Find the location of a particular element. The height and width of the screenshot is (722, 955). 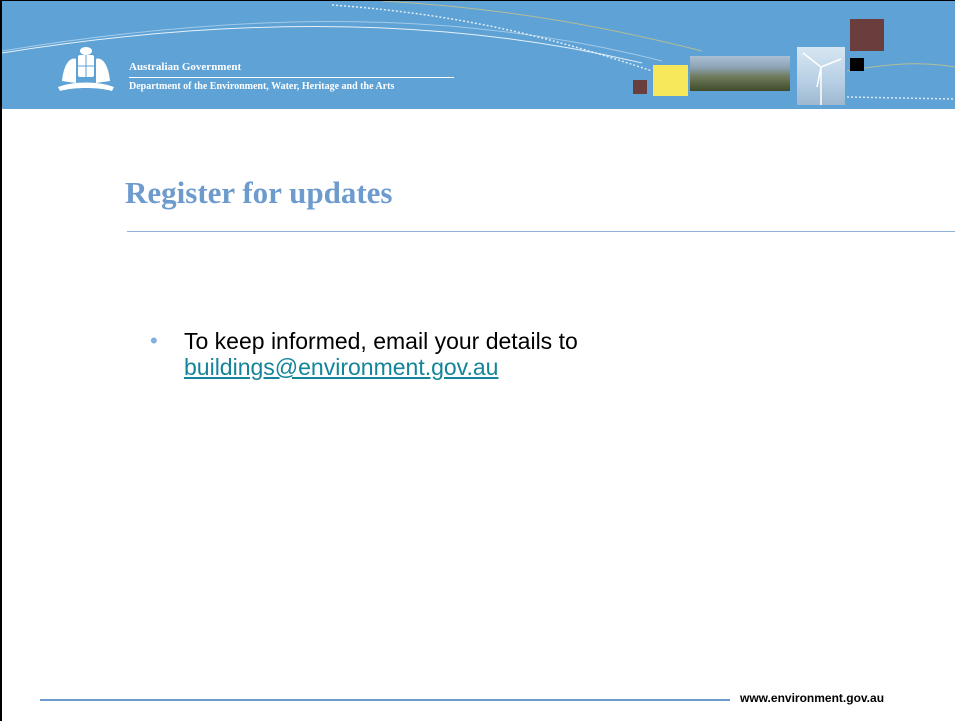

wind-turbine-icon is located at coordinates (822, 78).